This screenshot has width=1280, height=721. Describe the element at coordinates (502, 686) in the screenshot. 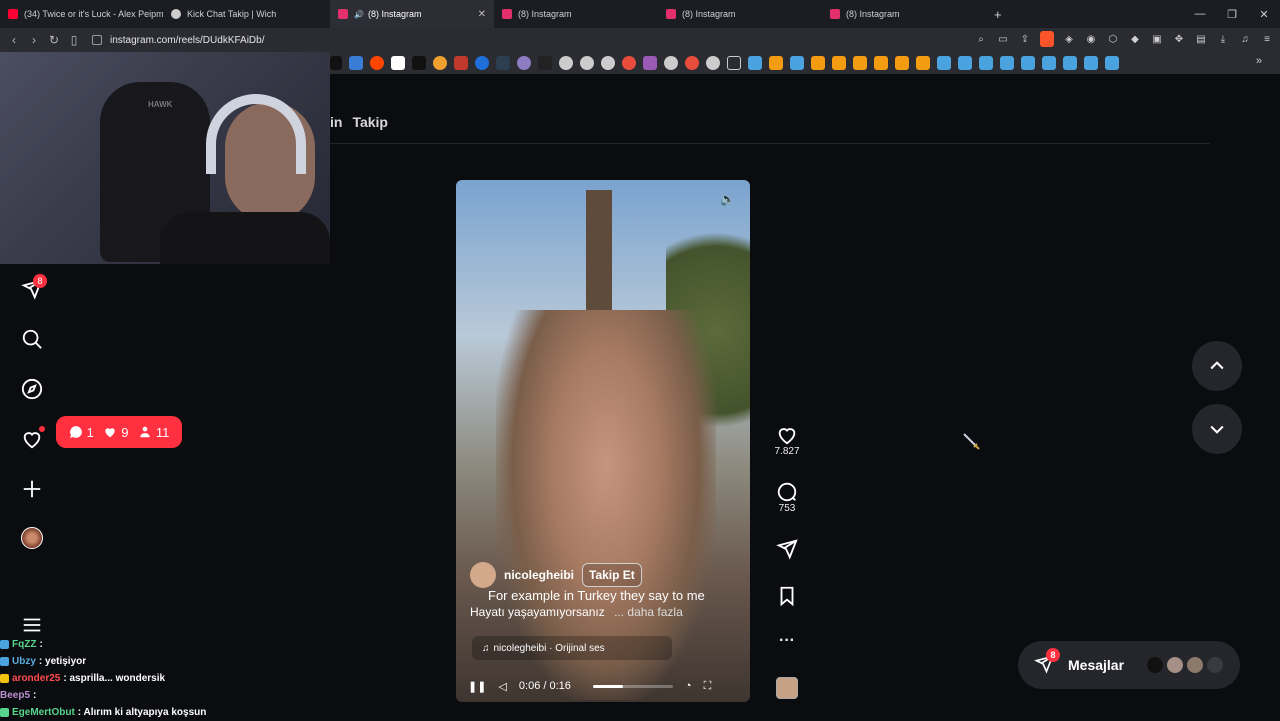

I see `mute-icon: ◁` at that location.